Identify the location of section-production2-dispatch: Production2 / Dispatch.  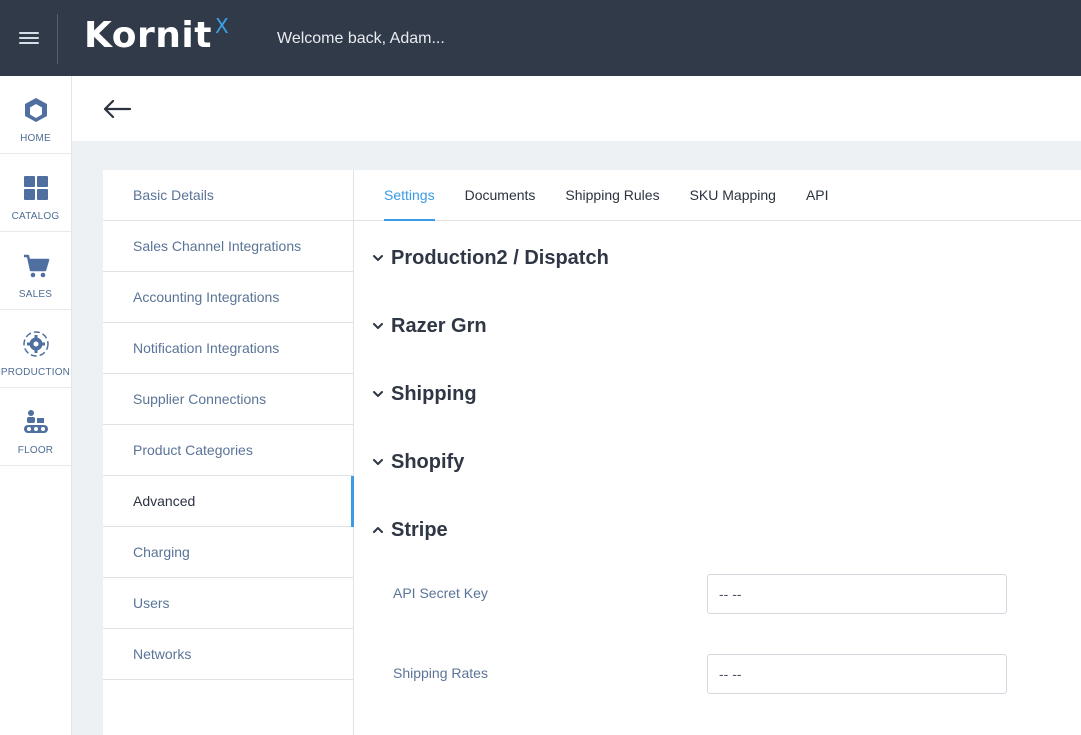
(490, 258).